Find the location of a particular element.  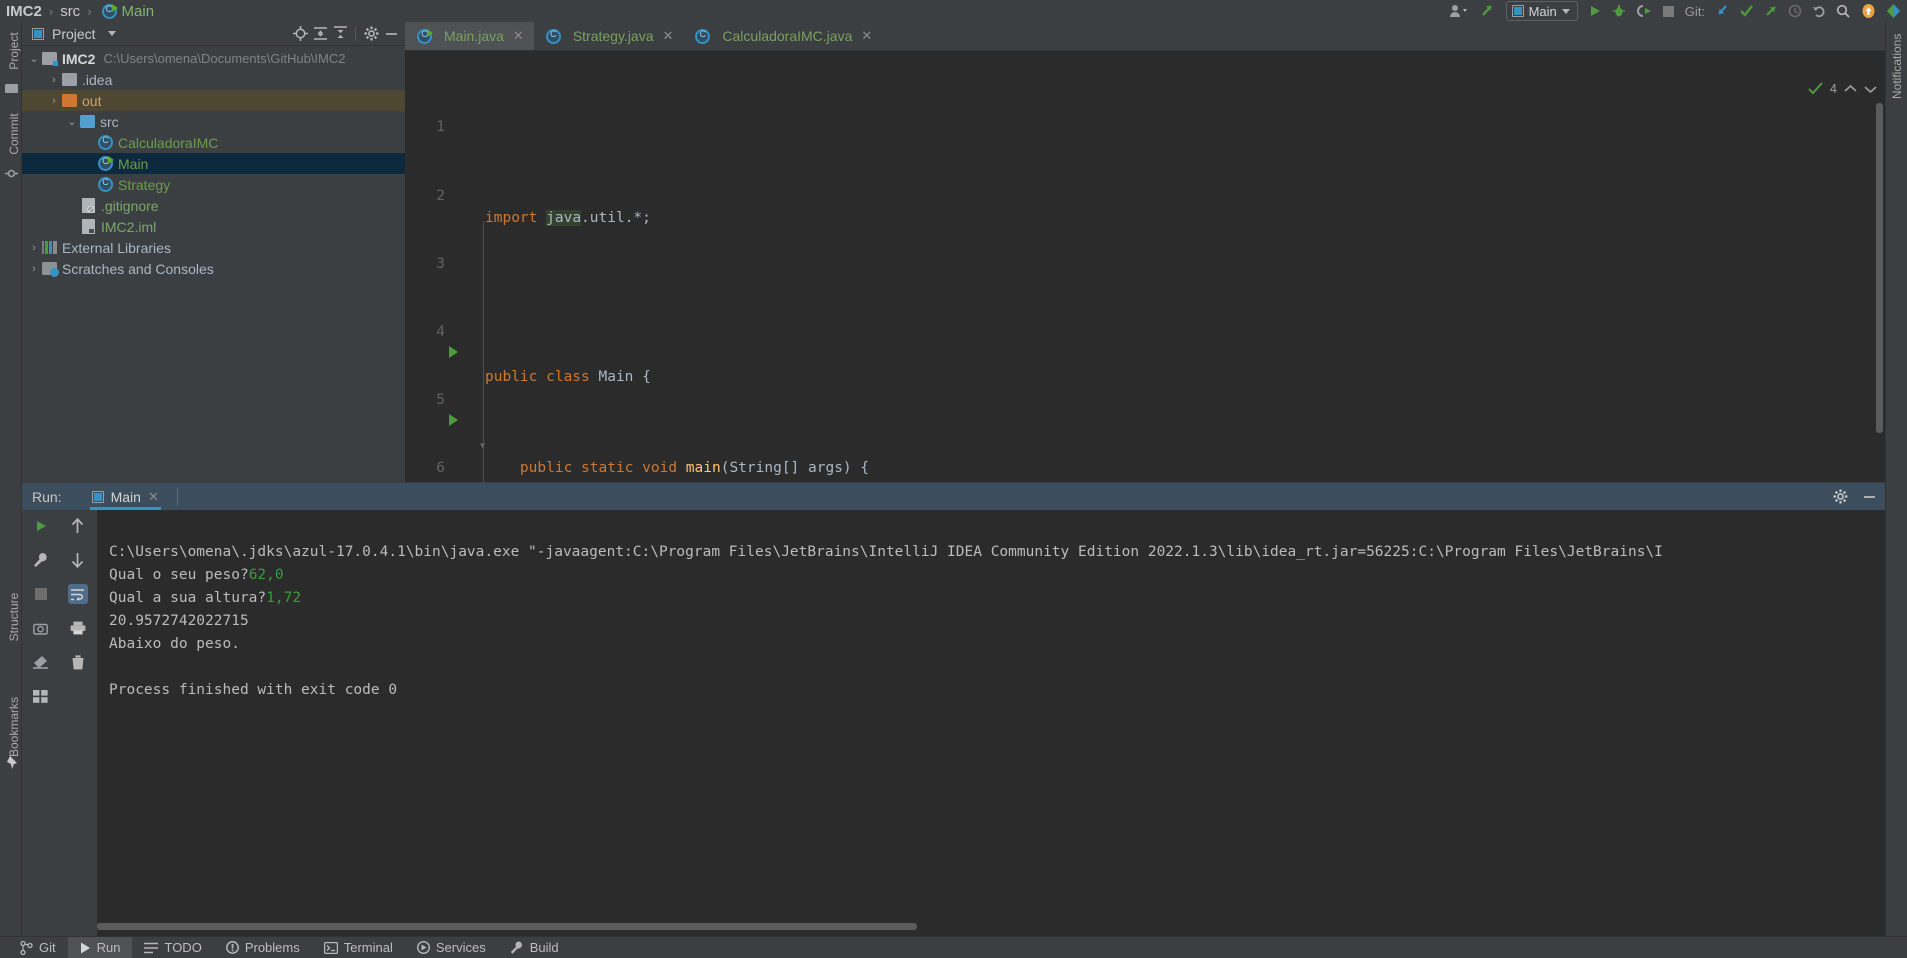

gitignore-file-icon is located at coordinates (88, 205).